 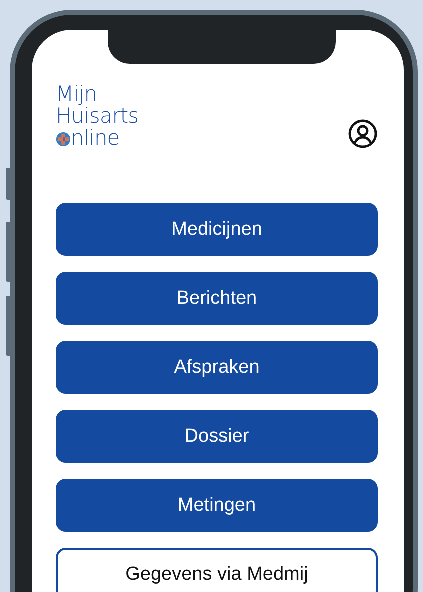 What do you see at coordinates (217, 367) in the screenshot?
I see `menu-button: Afspraken` at bounding box center [217, 367].